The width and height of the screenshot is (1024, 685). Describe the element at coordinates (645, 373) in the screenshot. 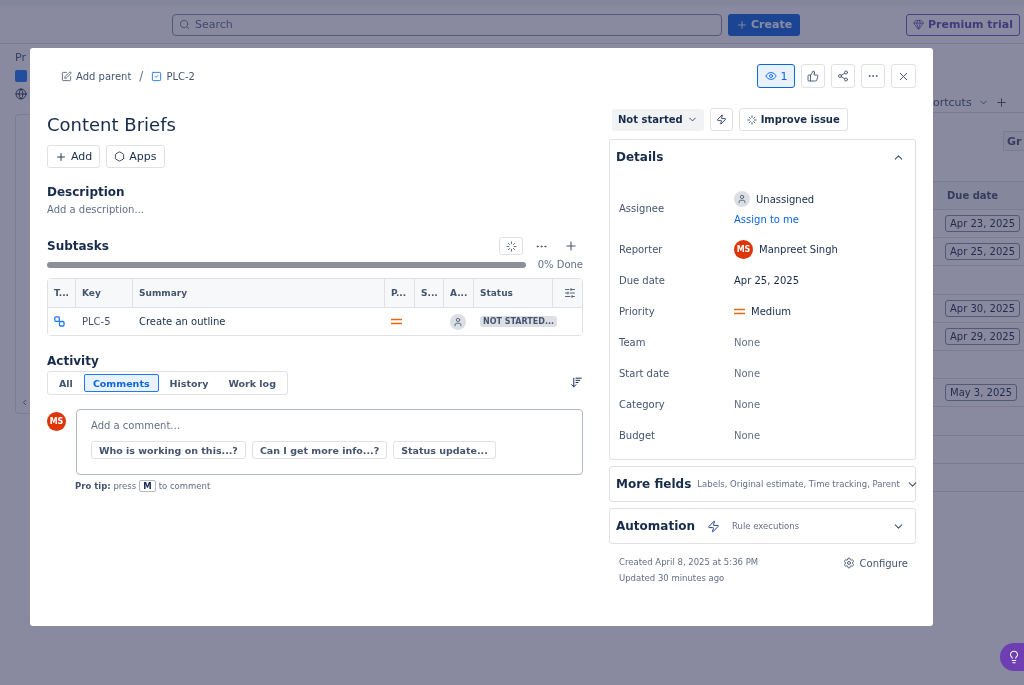

I see `field-label: Start date` at that location.